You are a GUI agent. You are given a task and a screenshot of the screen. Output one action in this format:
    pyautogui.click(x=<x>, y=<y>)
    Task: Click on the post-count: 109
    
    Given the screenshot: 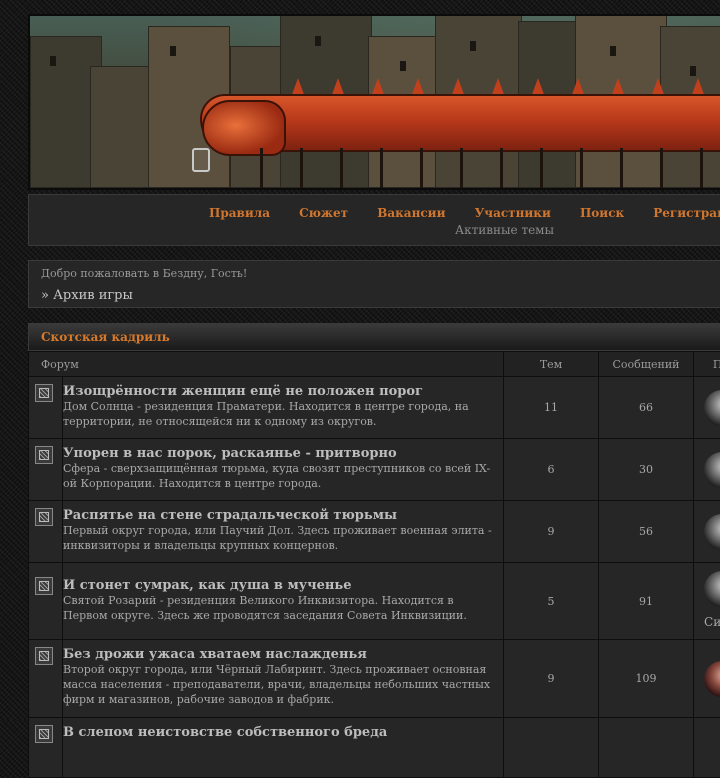 What is the action you would take?
    pyautogui.click(x=646, y=679)
    